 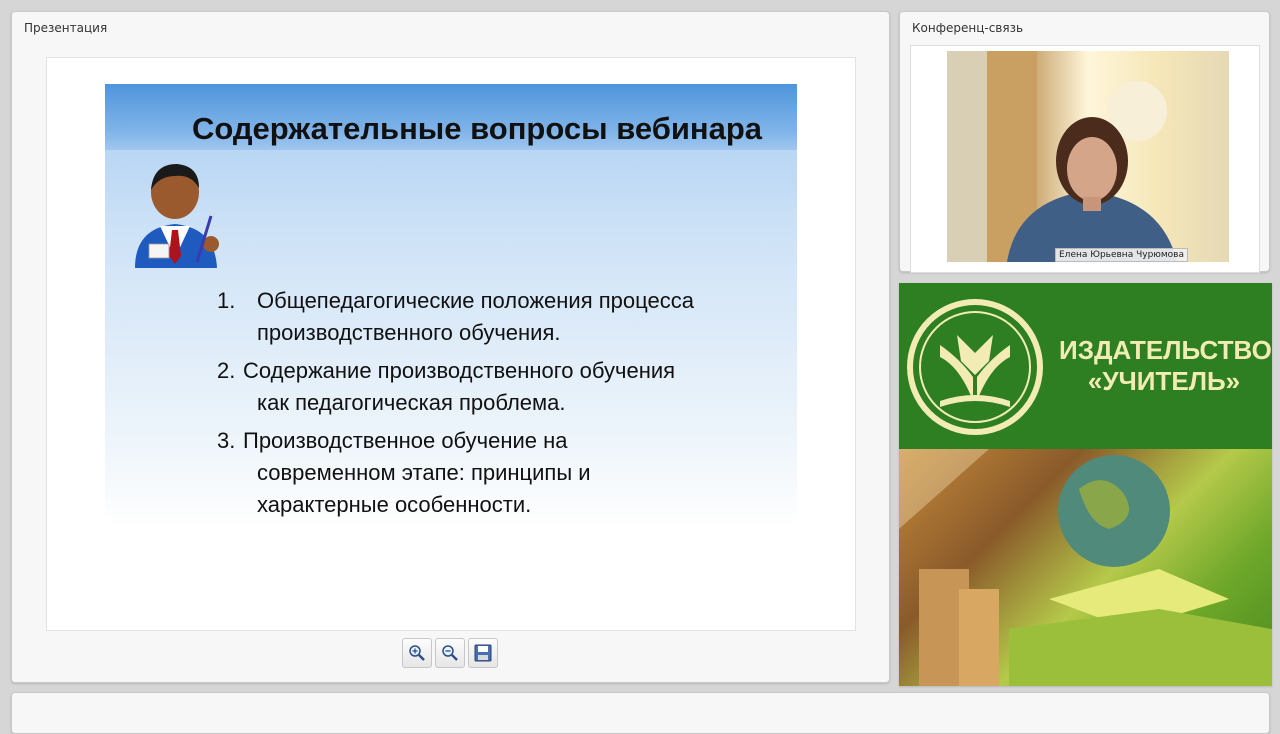 I want to click on save-button, so click(x=483, y=653).